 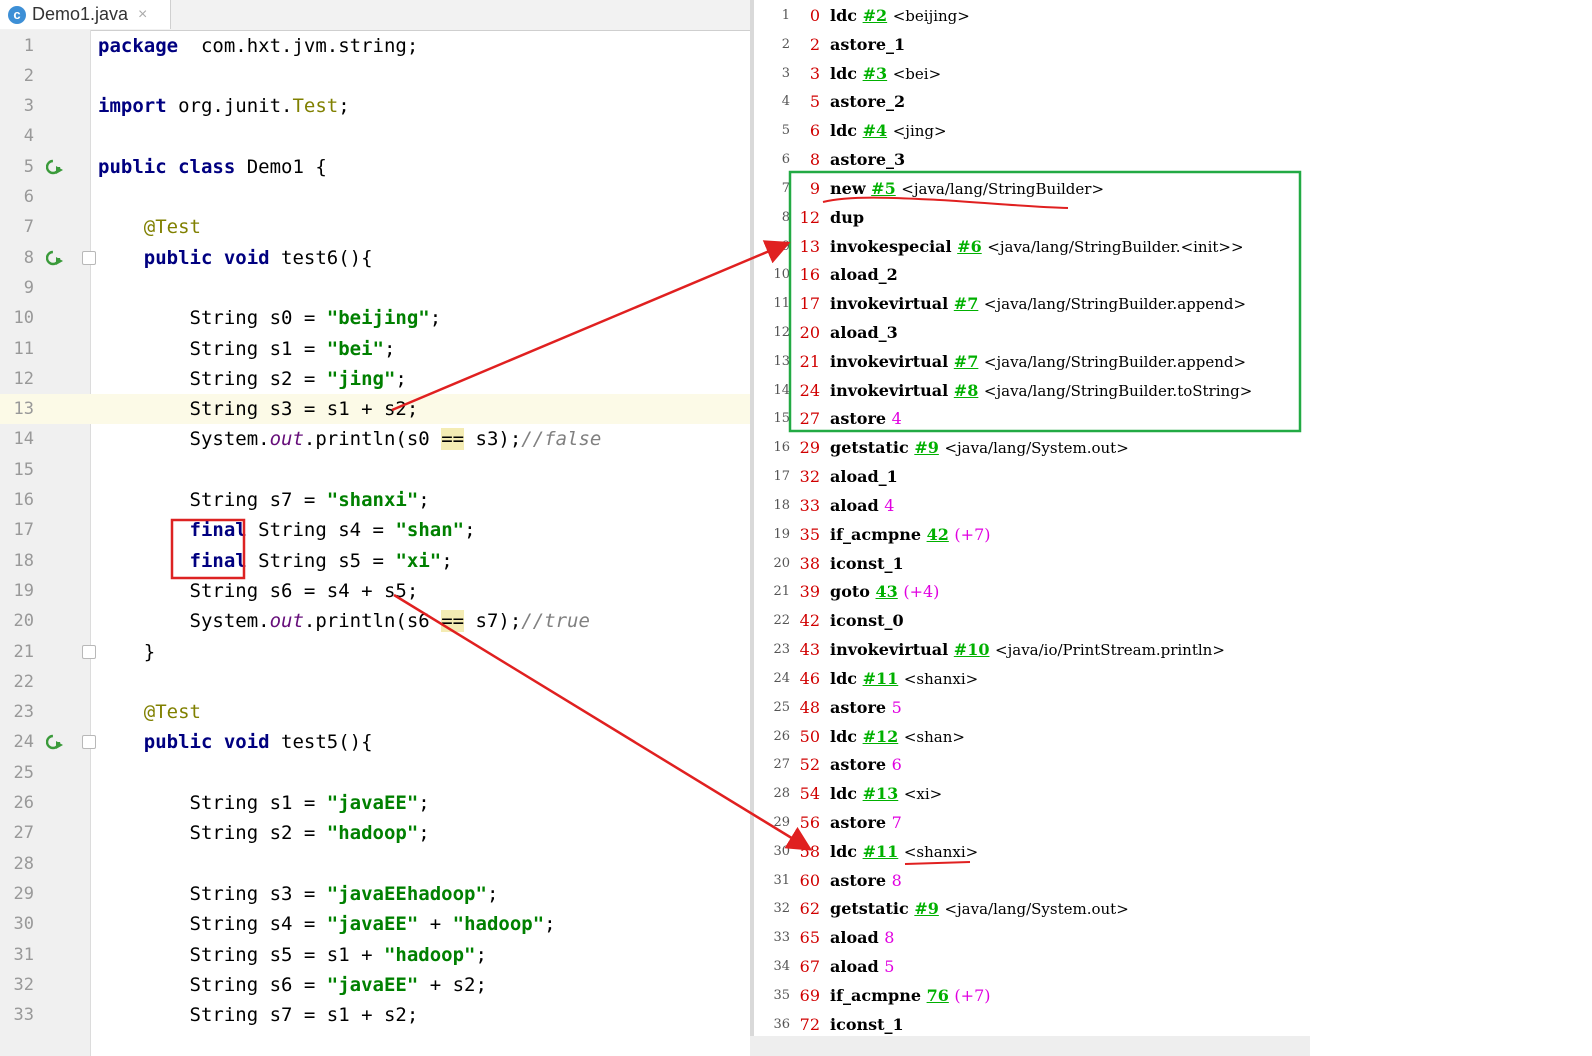 I want to click on bytecode-line-number: 7, so click(x=785, y=188).